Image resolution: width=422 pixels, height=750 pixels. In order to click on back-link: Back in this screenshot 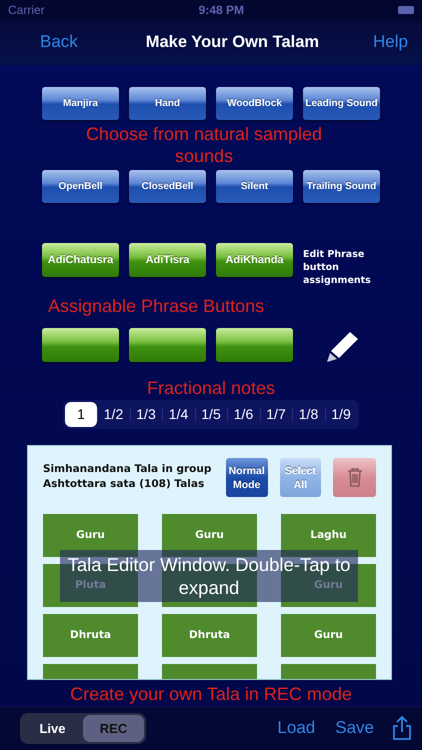, I will do `click(59, 42)`.